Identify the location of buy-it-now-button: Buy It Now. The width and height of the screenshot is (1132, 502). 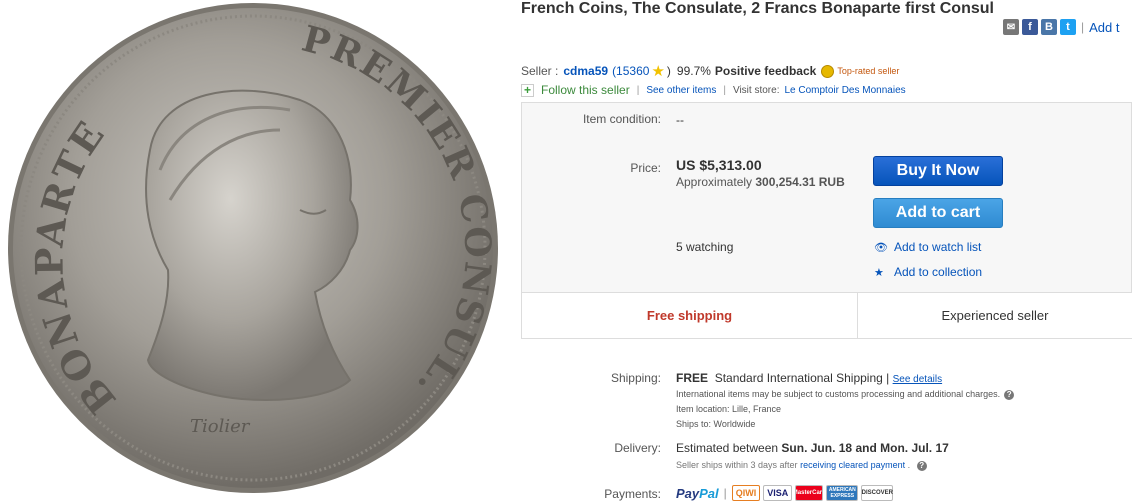
(938, 171).